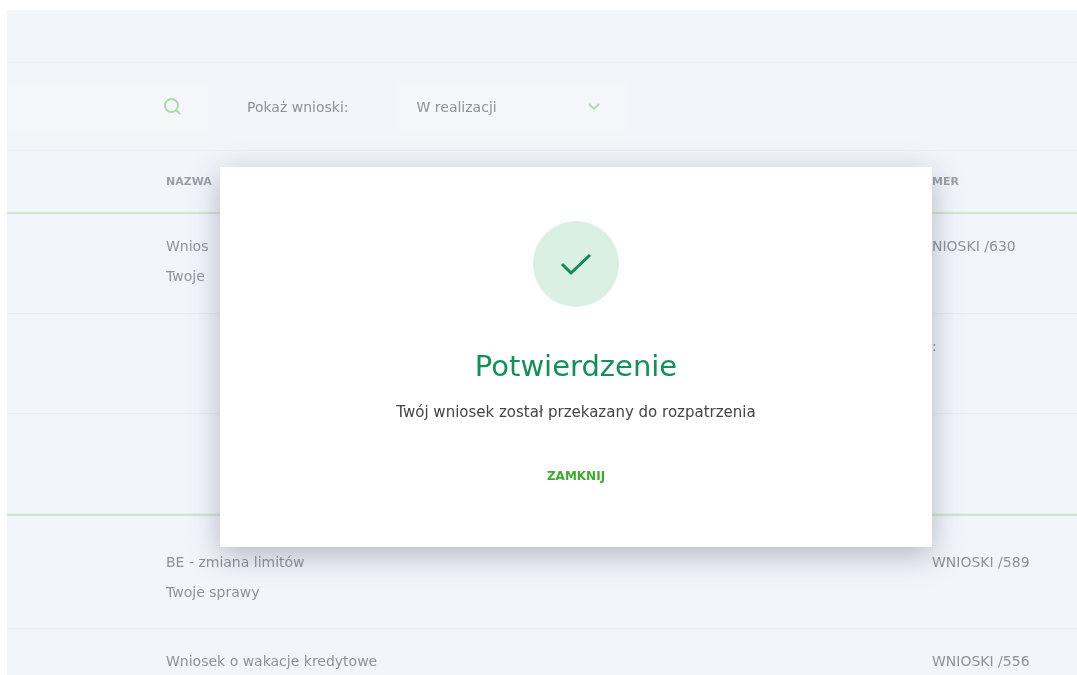  I want to click on table-cell-text: Twoje sprawy, so click(213, 592).